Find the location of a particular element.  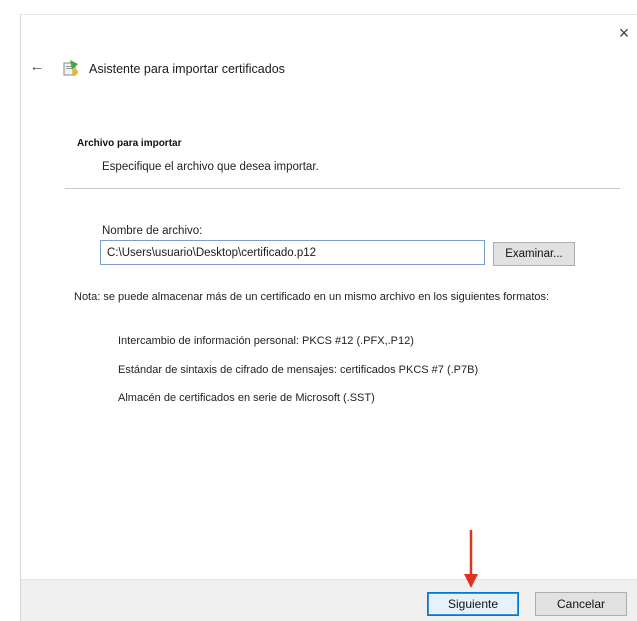

section-heading: Archivo para importar is located at coordinates (129, 143).